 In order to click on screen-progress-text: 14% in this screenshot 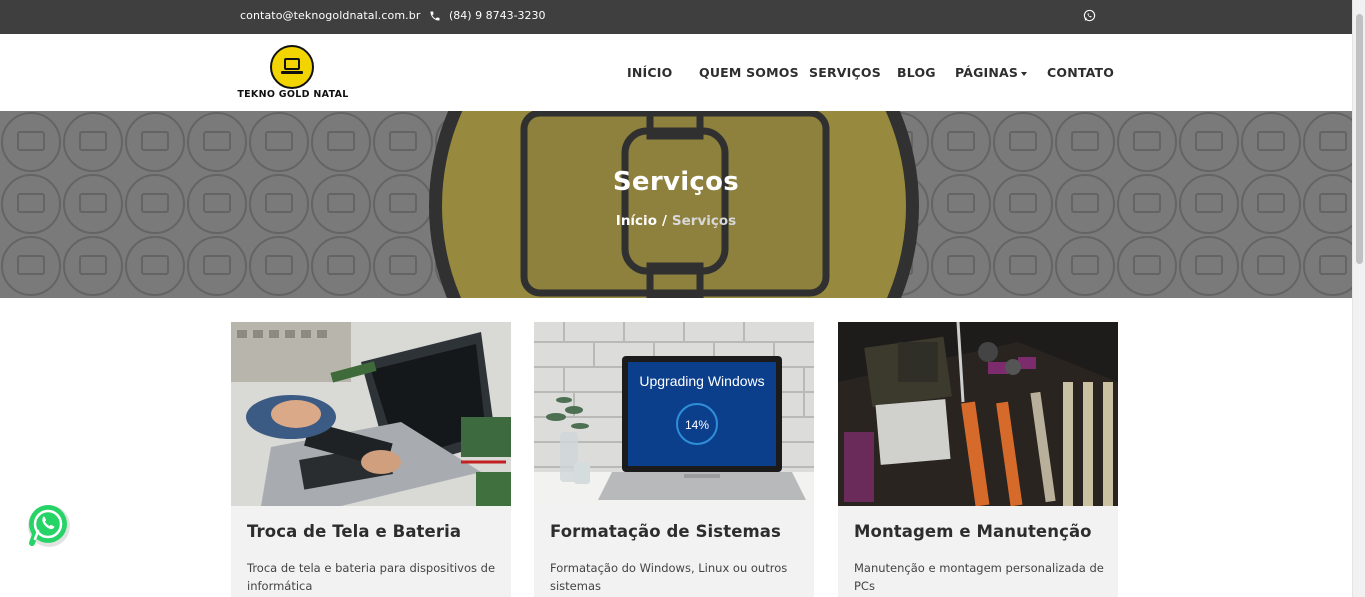, I will do `click(697, 425)`.